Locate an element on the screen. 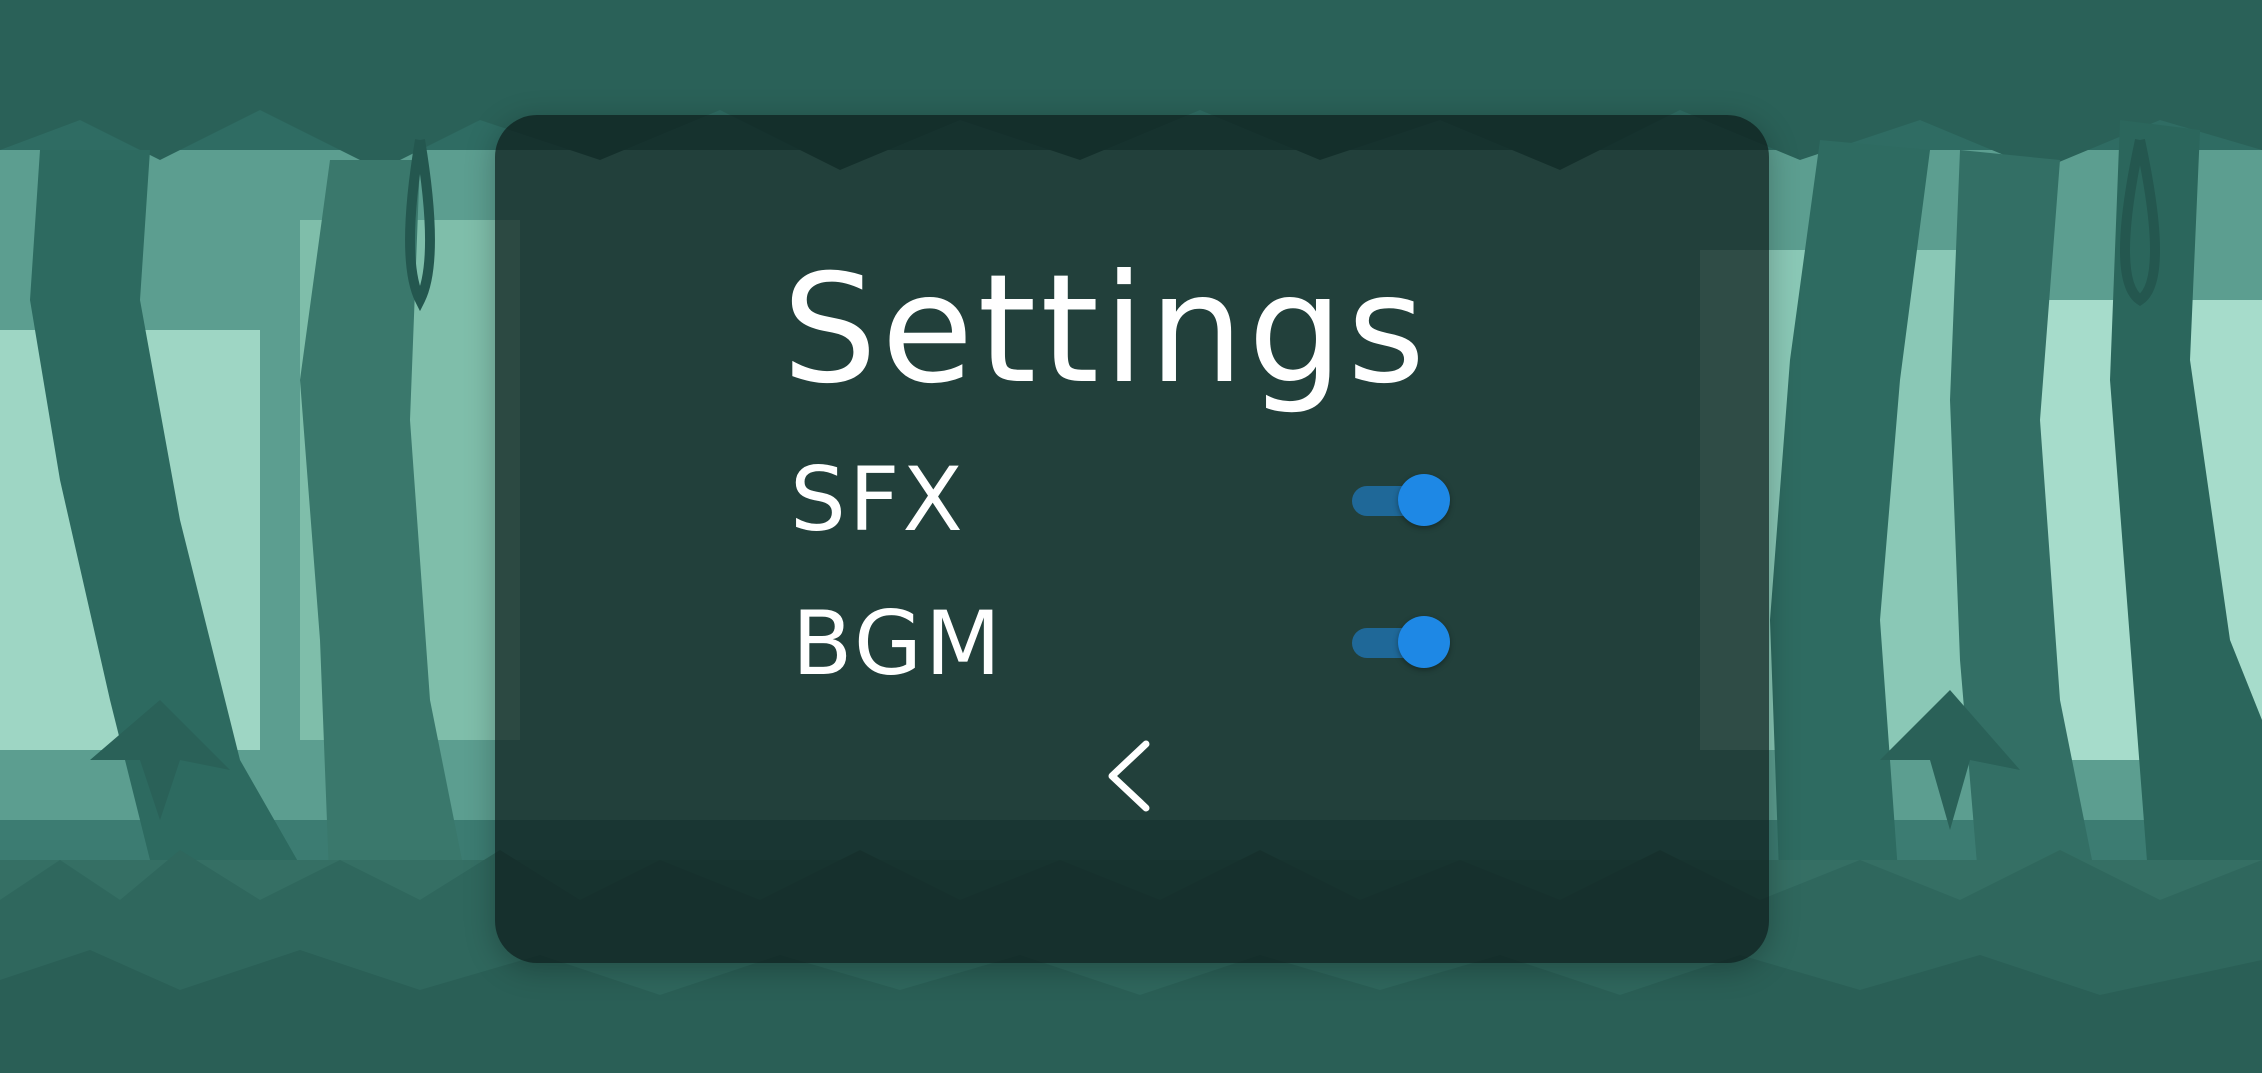  sfx-toggle is located at coordinates (1401, 500).